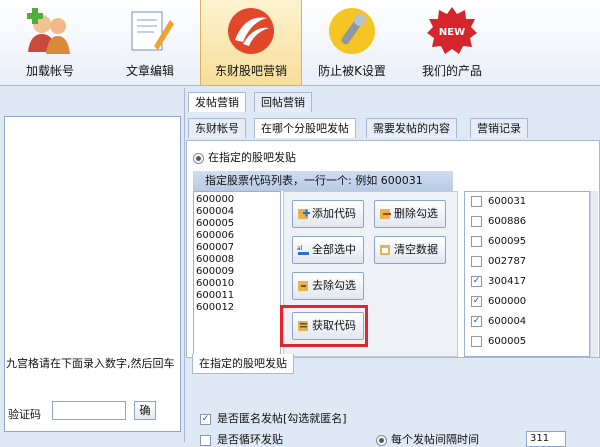 The height and width of the screenshot is (447, 600). Describe the element at coordinates (324, 326) in the screenshot. I see `highlight-box` at that location.